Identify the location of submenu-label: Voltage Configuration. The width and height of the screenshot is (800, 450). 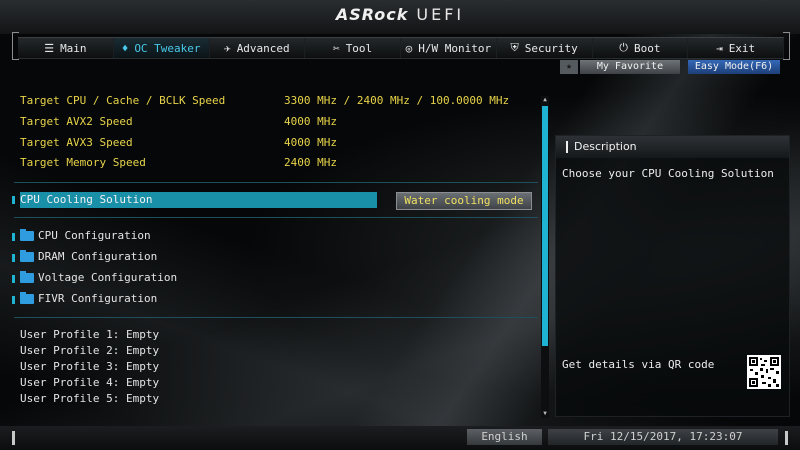
(108, 277).